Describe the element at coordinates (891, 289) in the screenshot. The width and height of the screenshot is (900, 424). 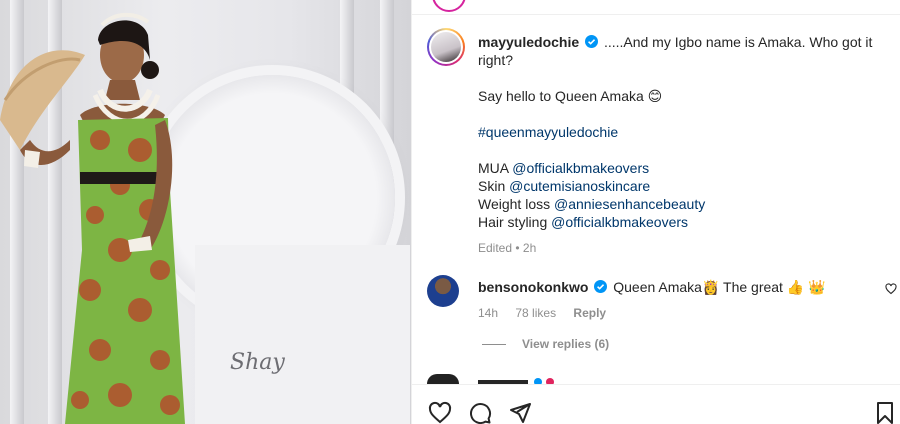
I see `like-comment-heart-icon` at that location.